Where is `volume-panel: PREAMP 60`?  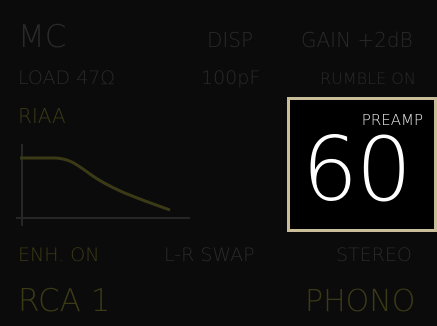 volume-panel: PREAMP 60 is located at coordinates (362, 164).